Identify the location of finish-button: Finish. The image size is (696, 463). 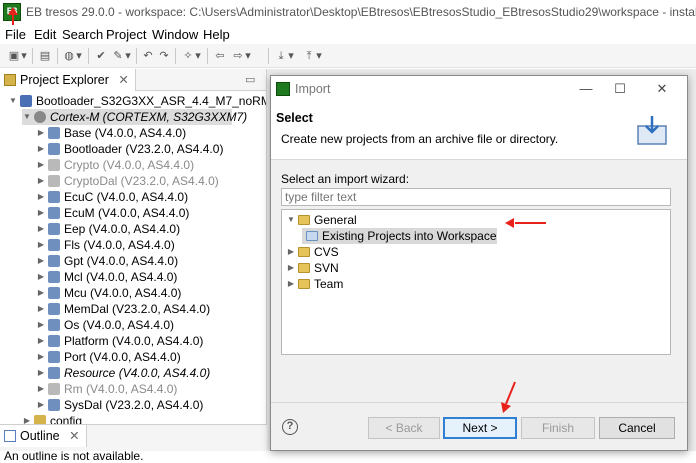
(558, 428).